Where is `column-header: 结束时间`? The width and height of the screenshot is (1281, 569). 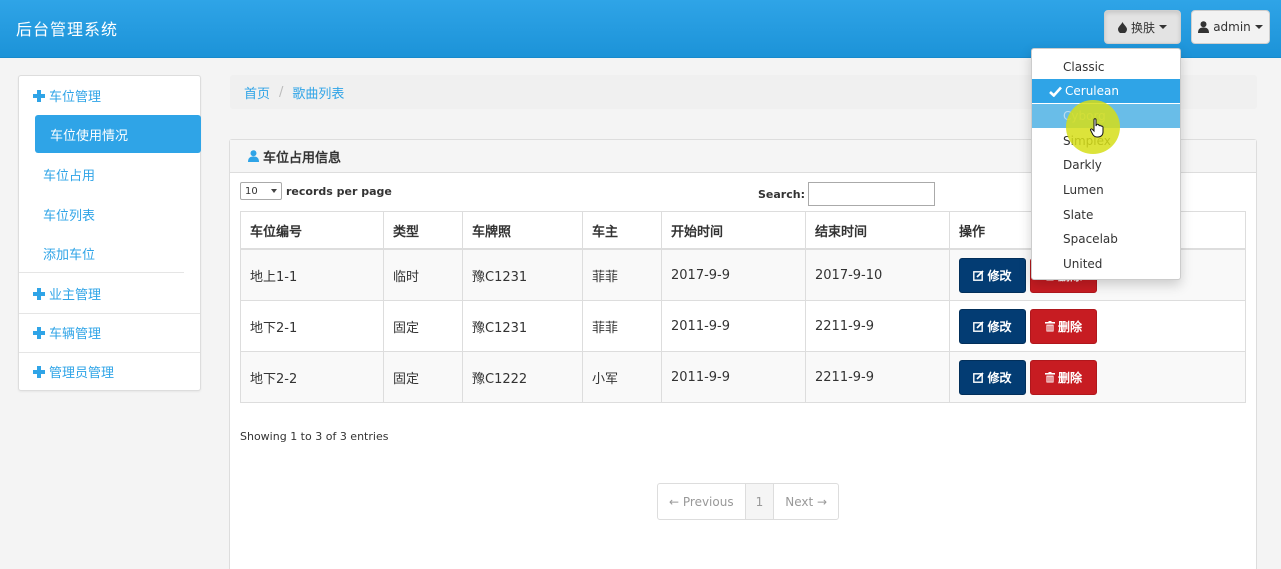
column-header: 结束时间 is located at coordinates (877, 230).